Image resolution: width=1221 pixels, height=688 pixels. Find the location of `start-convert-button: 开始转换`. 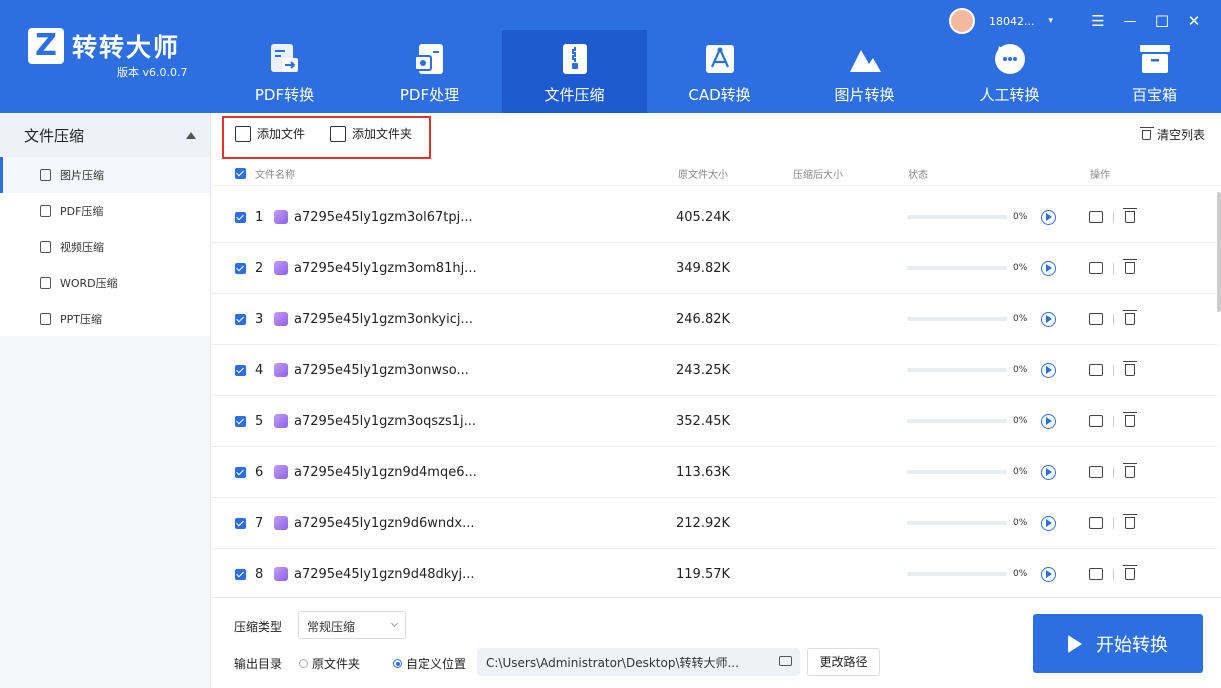

start-convert-button: 开始转换 is located at coordinates (1118, 643).